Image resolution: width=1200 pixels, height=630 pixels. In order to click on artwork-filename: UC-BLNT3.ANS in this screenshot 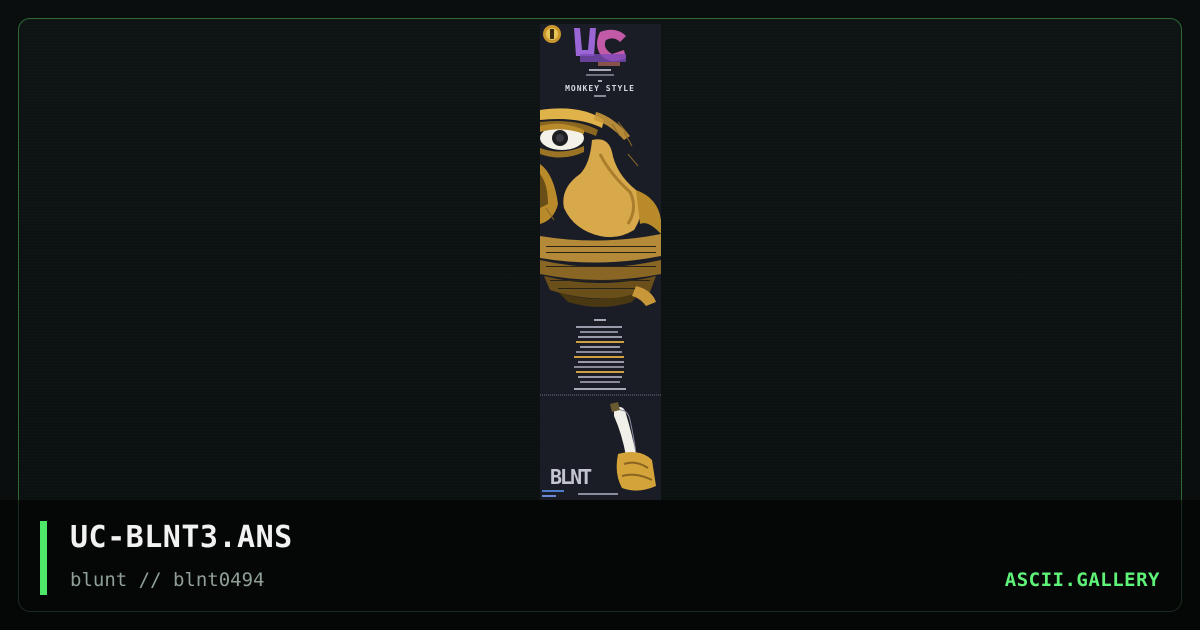, I will do `click(181, 537)`.